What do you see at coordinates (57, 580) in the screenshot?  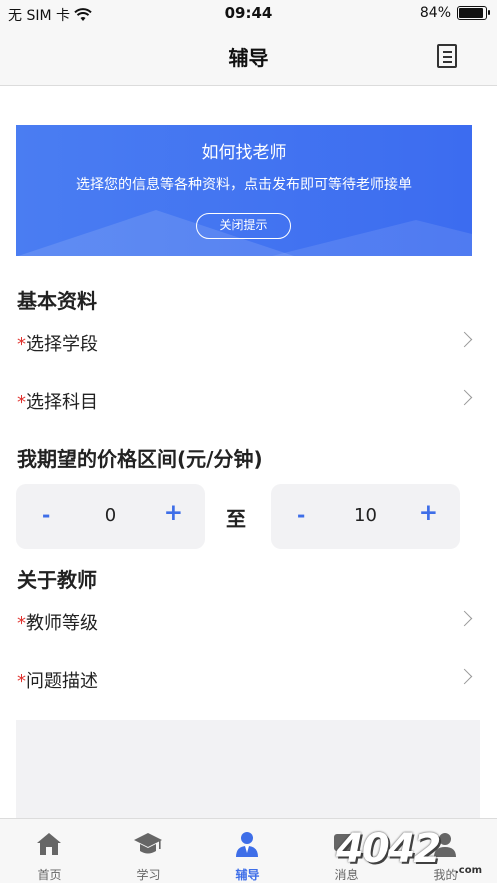 I see `about-teacher-heading: 关于教师` at bounding box center [57, 580].